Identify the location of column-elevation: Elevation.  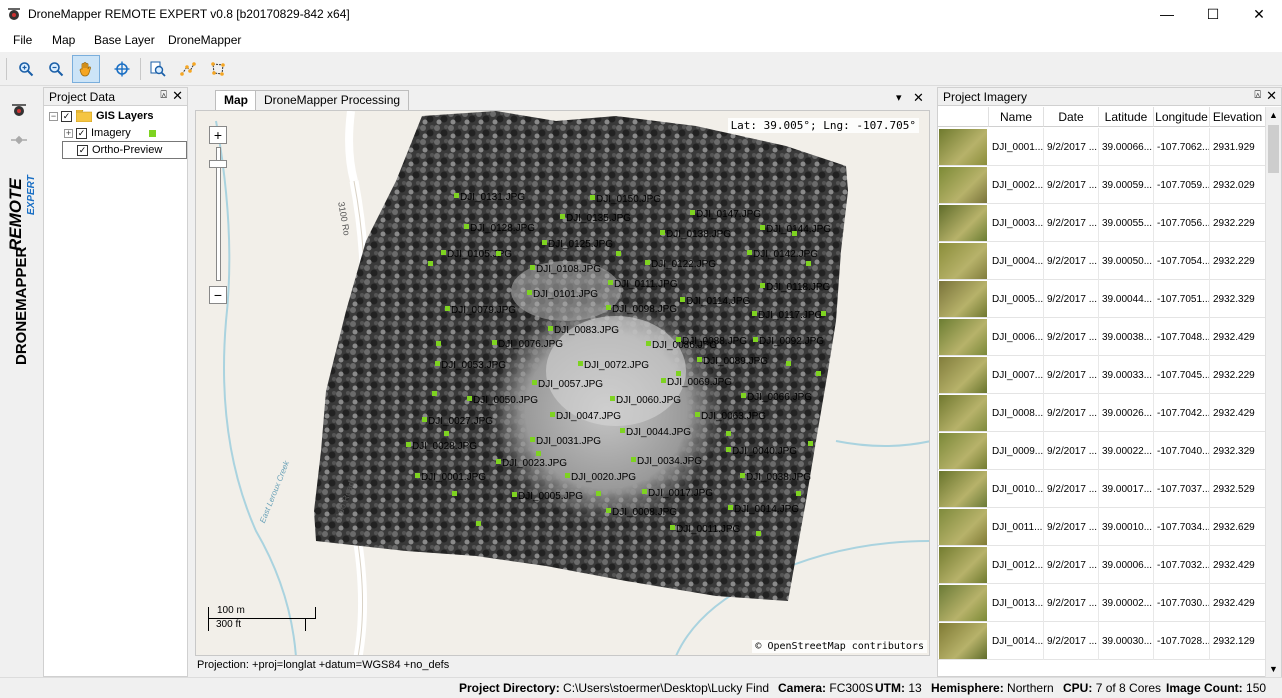
(1238, 117).